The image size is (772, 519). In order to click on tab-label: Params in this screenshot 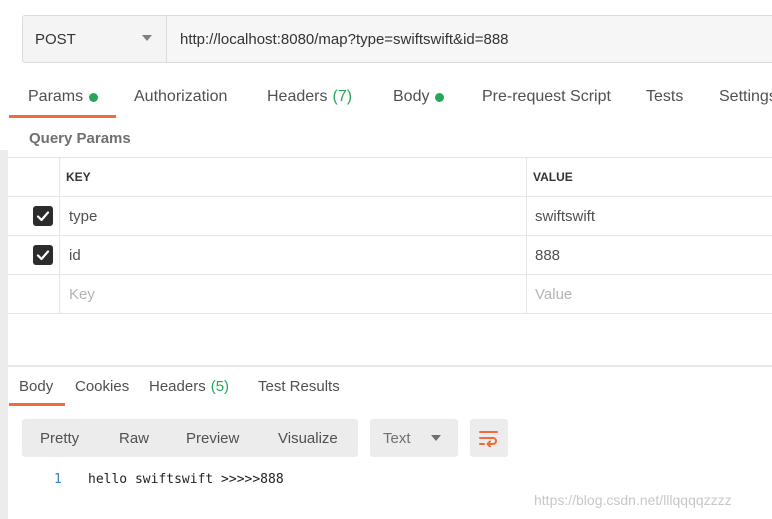, I will do `click(56, 96)`.